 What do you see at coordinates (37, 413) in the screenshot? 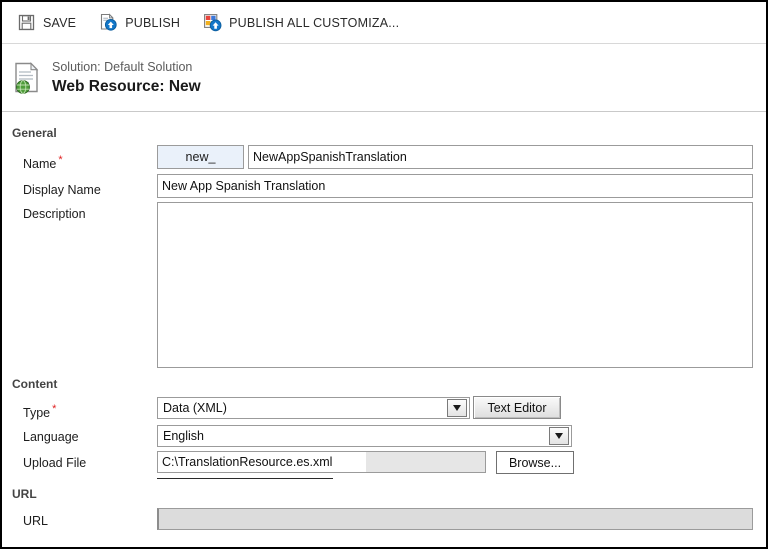
I see `type-label-text: Type` at bounding box center [37, 413].